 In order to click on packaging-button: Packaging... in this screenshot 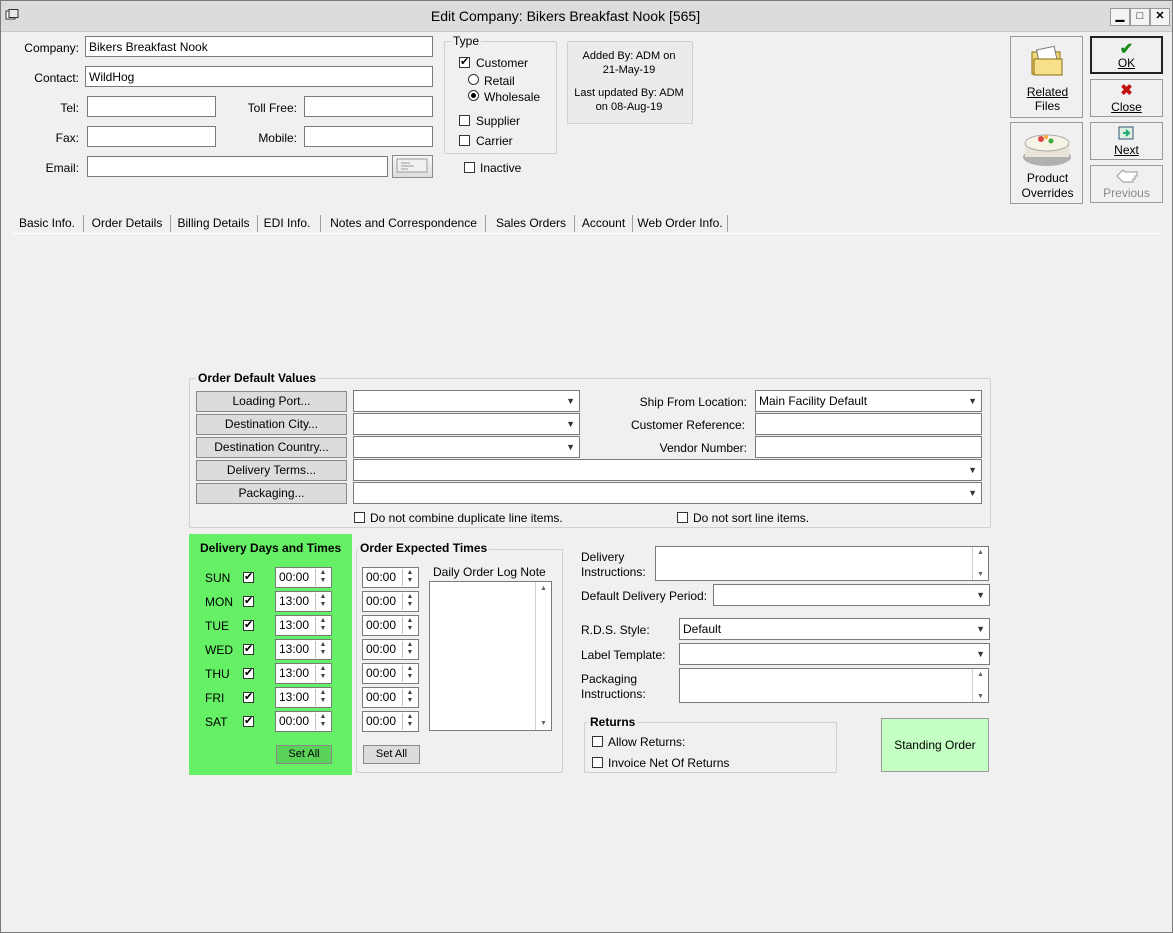, I will do `click(271, 493)`.